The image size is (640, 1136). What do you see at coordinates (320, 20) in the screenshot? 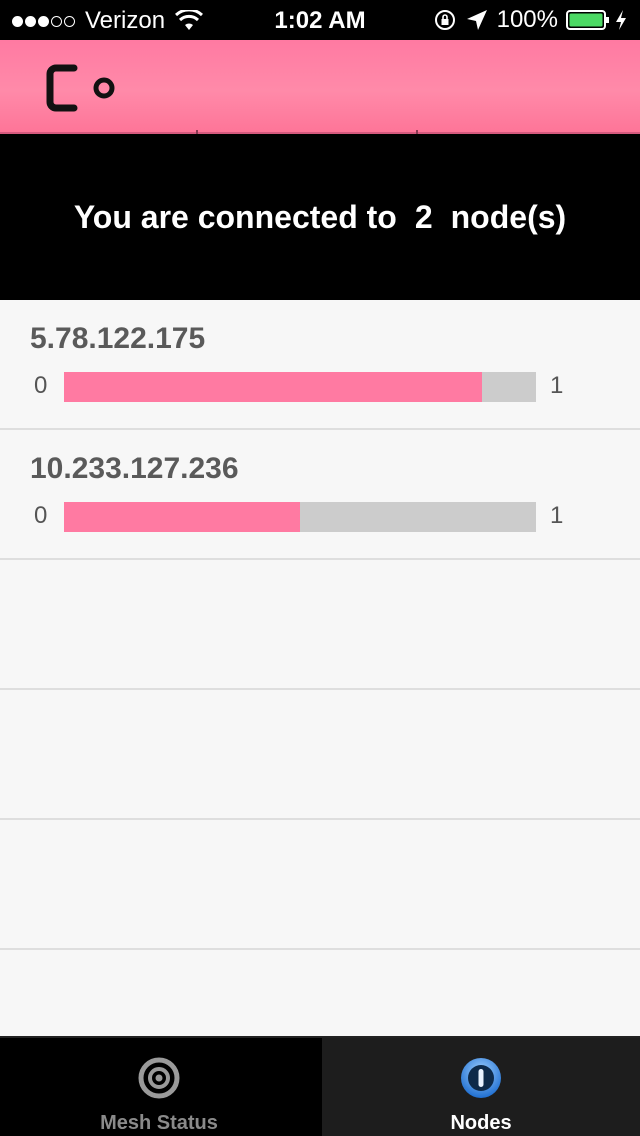
I see `status-bar: Verizon 1:02 AM 100%` at bounding box center [320, 20].